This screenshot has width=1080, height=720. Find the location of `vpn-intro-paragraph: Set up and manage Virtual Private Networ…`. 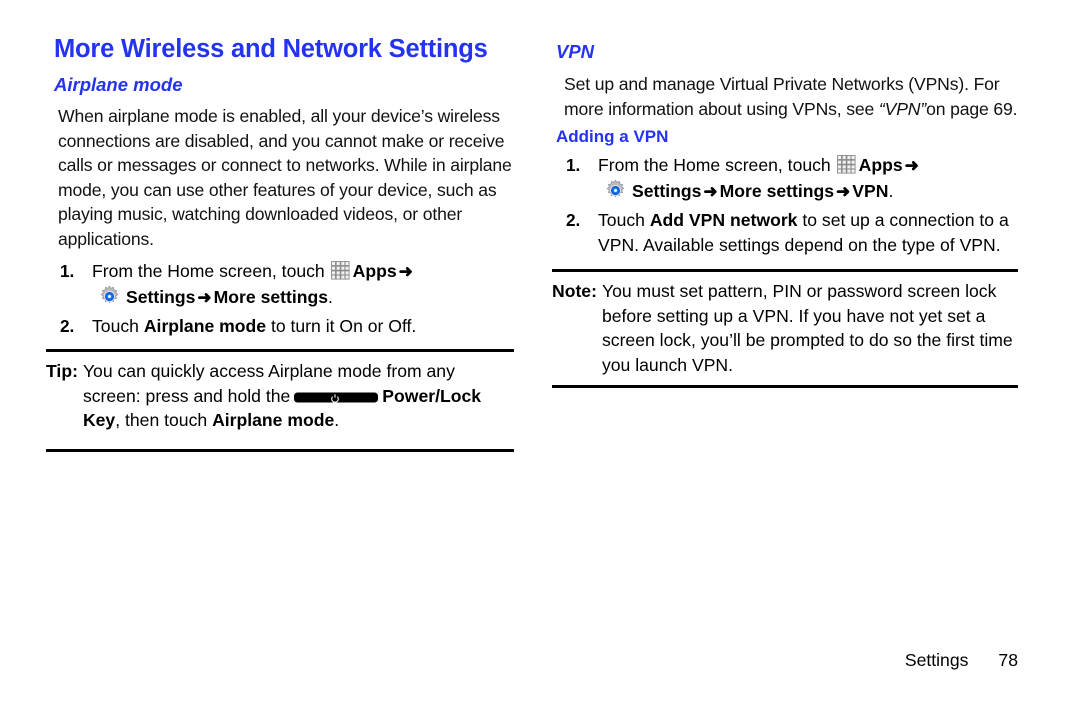

vpn-intro-paragraph: Set up and manage Virtual Private Networ… is located at coordinates (795, 96).